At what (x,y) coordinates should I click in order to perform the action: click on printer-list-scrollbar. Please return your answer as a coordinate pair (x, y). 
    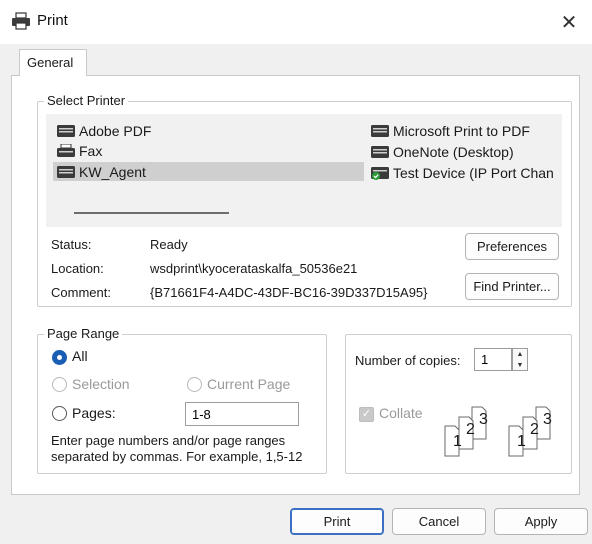
    Looking at the image, I should click on (151, 213).